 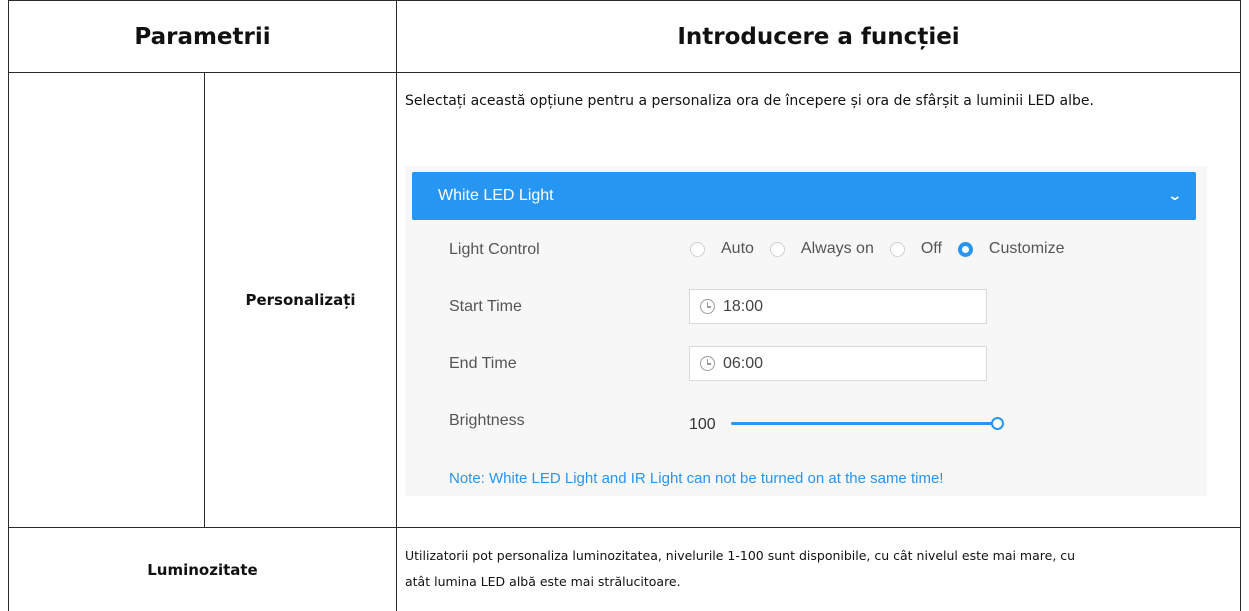 What do you see at coordinates (1240, 305) in the screenshot?
I see `table-border-right` at bounding box center [1240, 305].